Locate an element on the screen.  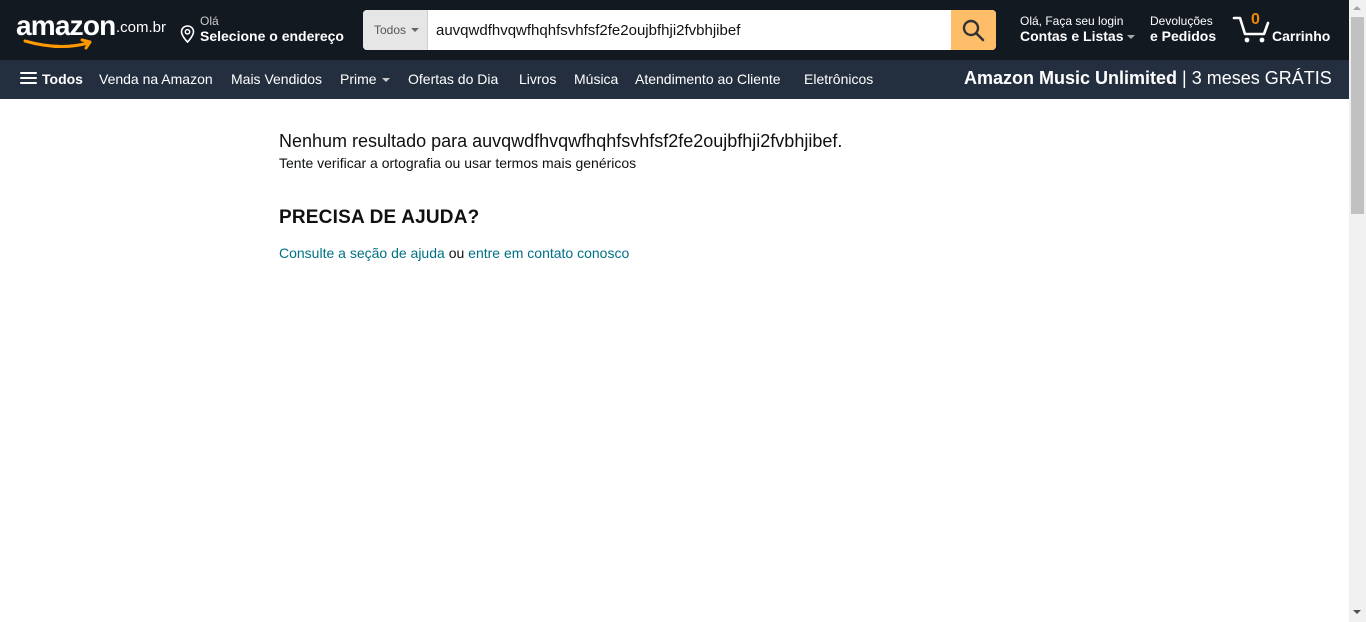
cart-count: 0 is located at coordinates (1255, 19).